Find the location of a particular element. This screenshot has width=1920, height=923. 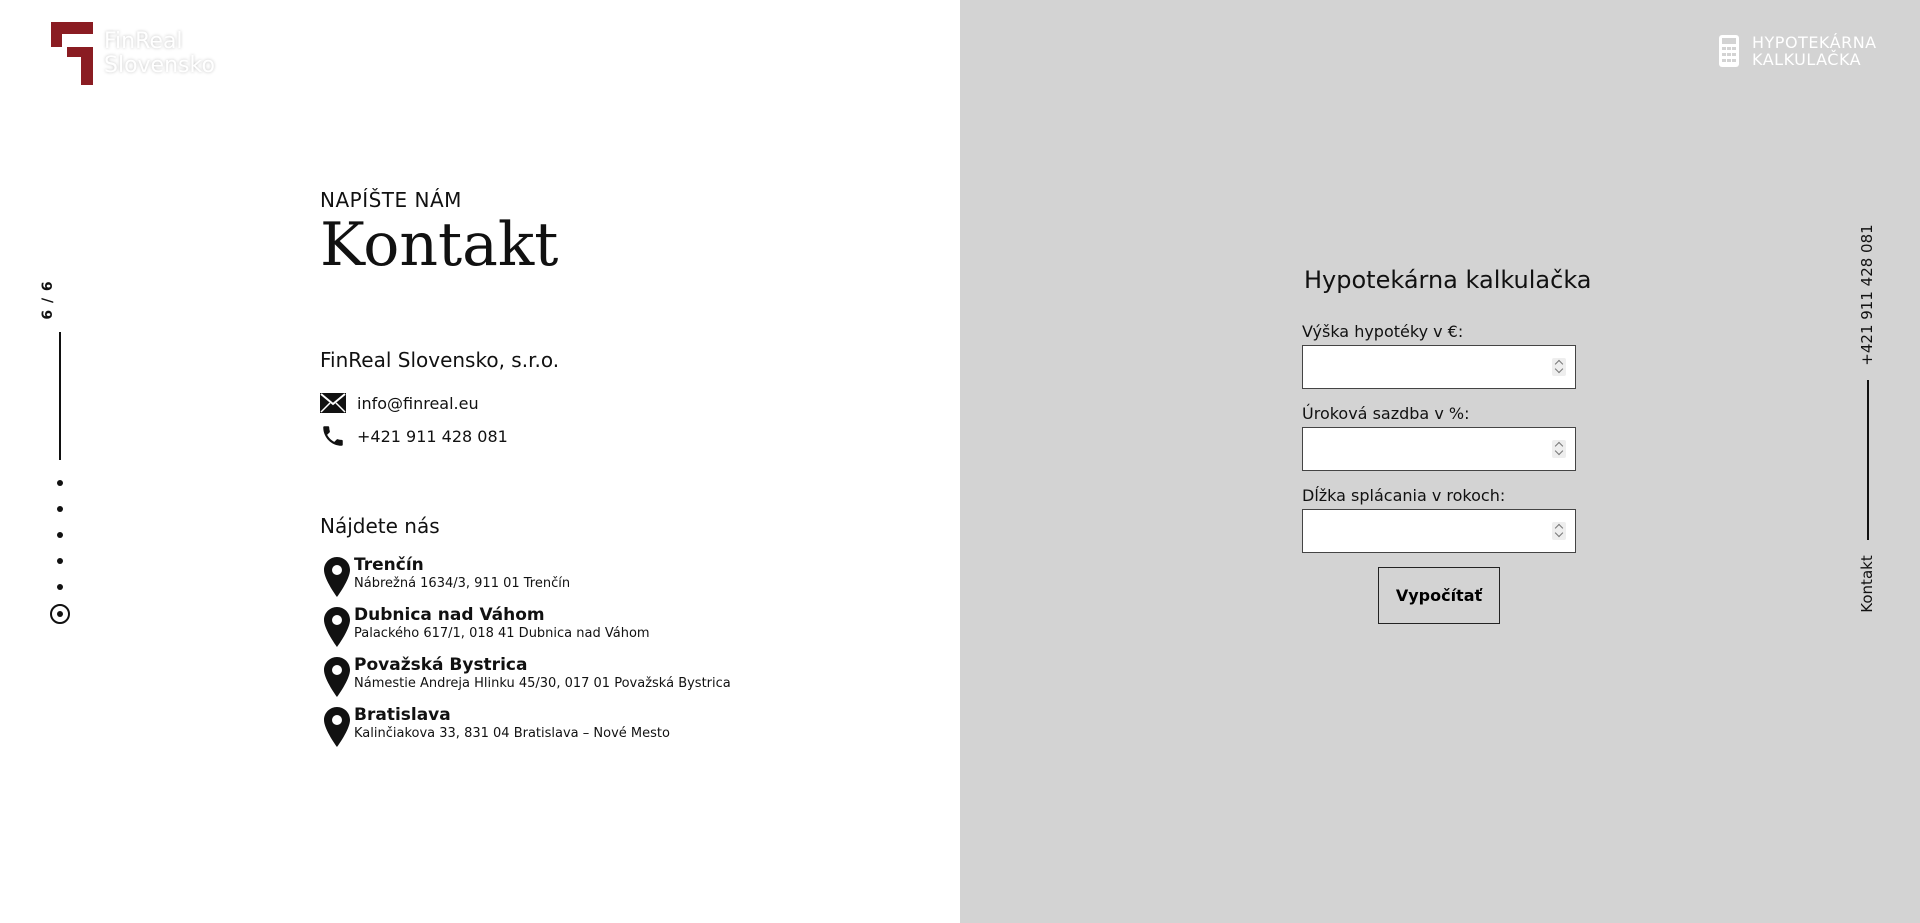

phone-row: +421 911 428 081 is located at coordinates (414, 436).